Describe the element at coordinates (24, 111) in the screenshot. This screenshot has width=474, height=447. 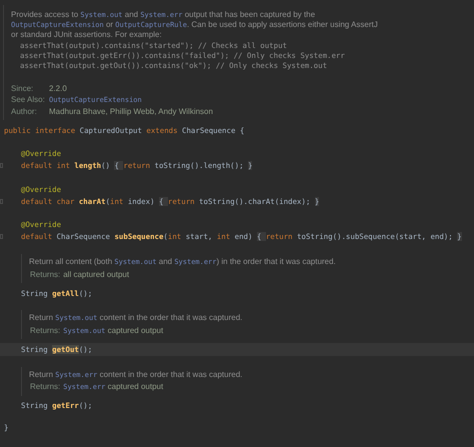
I see `tag-label: Author:` at that location.